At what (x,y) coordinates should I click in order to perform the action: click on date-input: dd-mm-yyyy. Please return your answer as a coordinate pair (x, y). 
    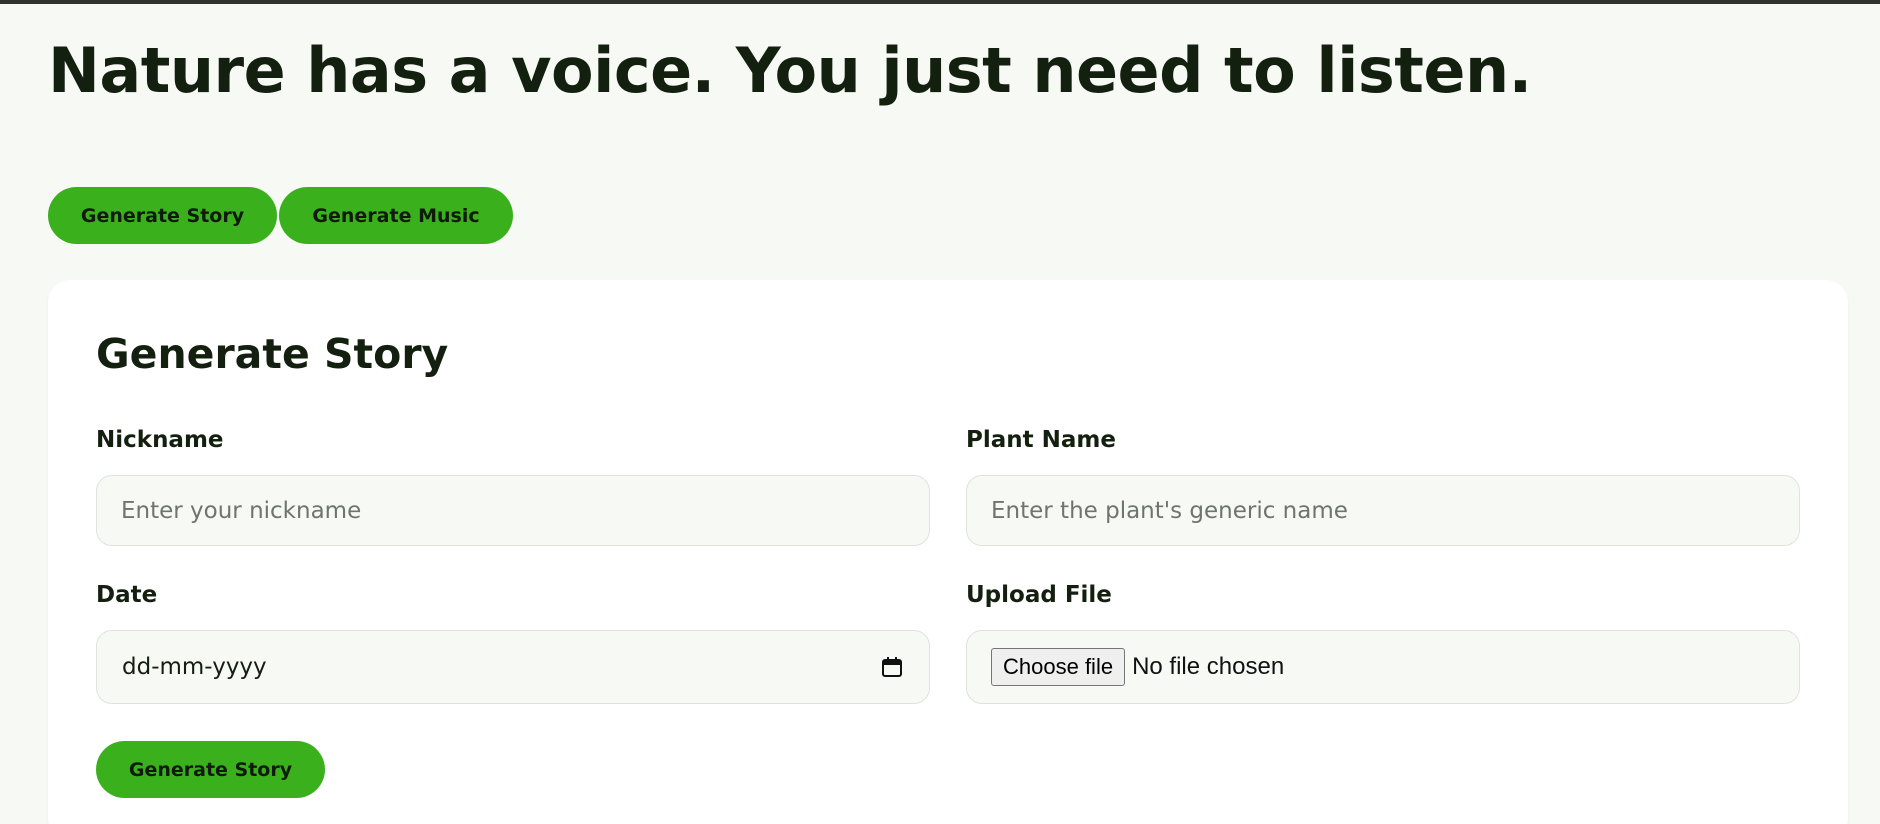
    Looking at the image, I should click on (513, 667).